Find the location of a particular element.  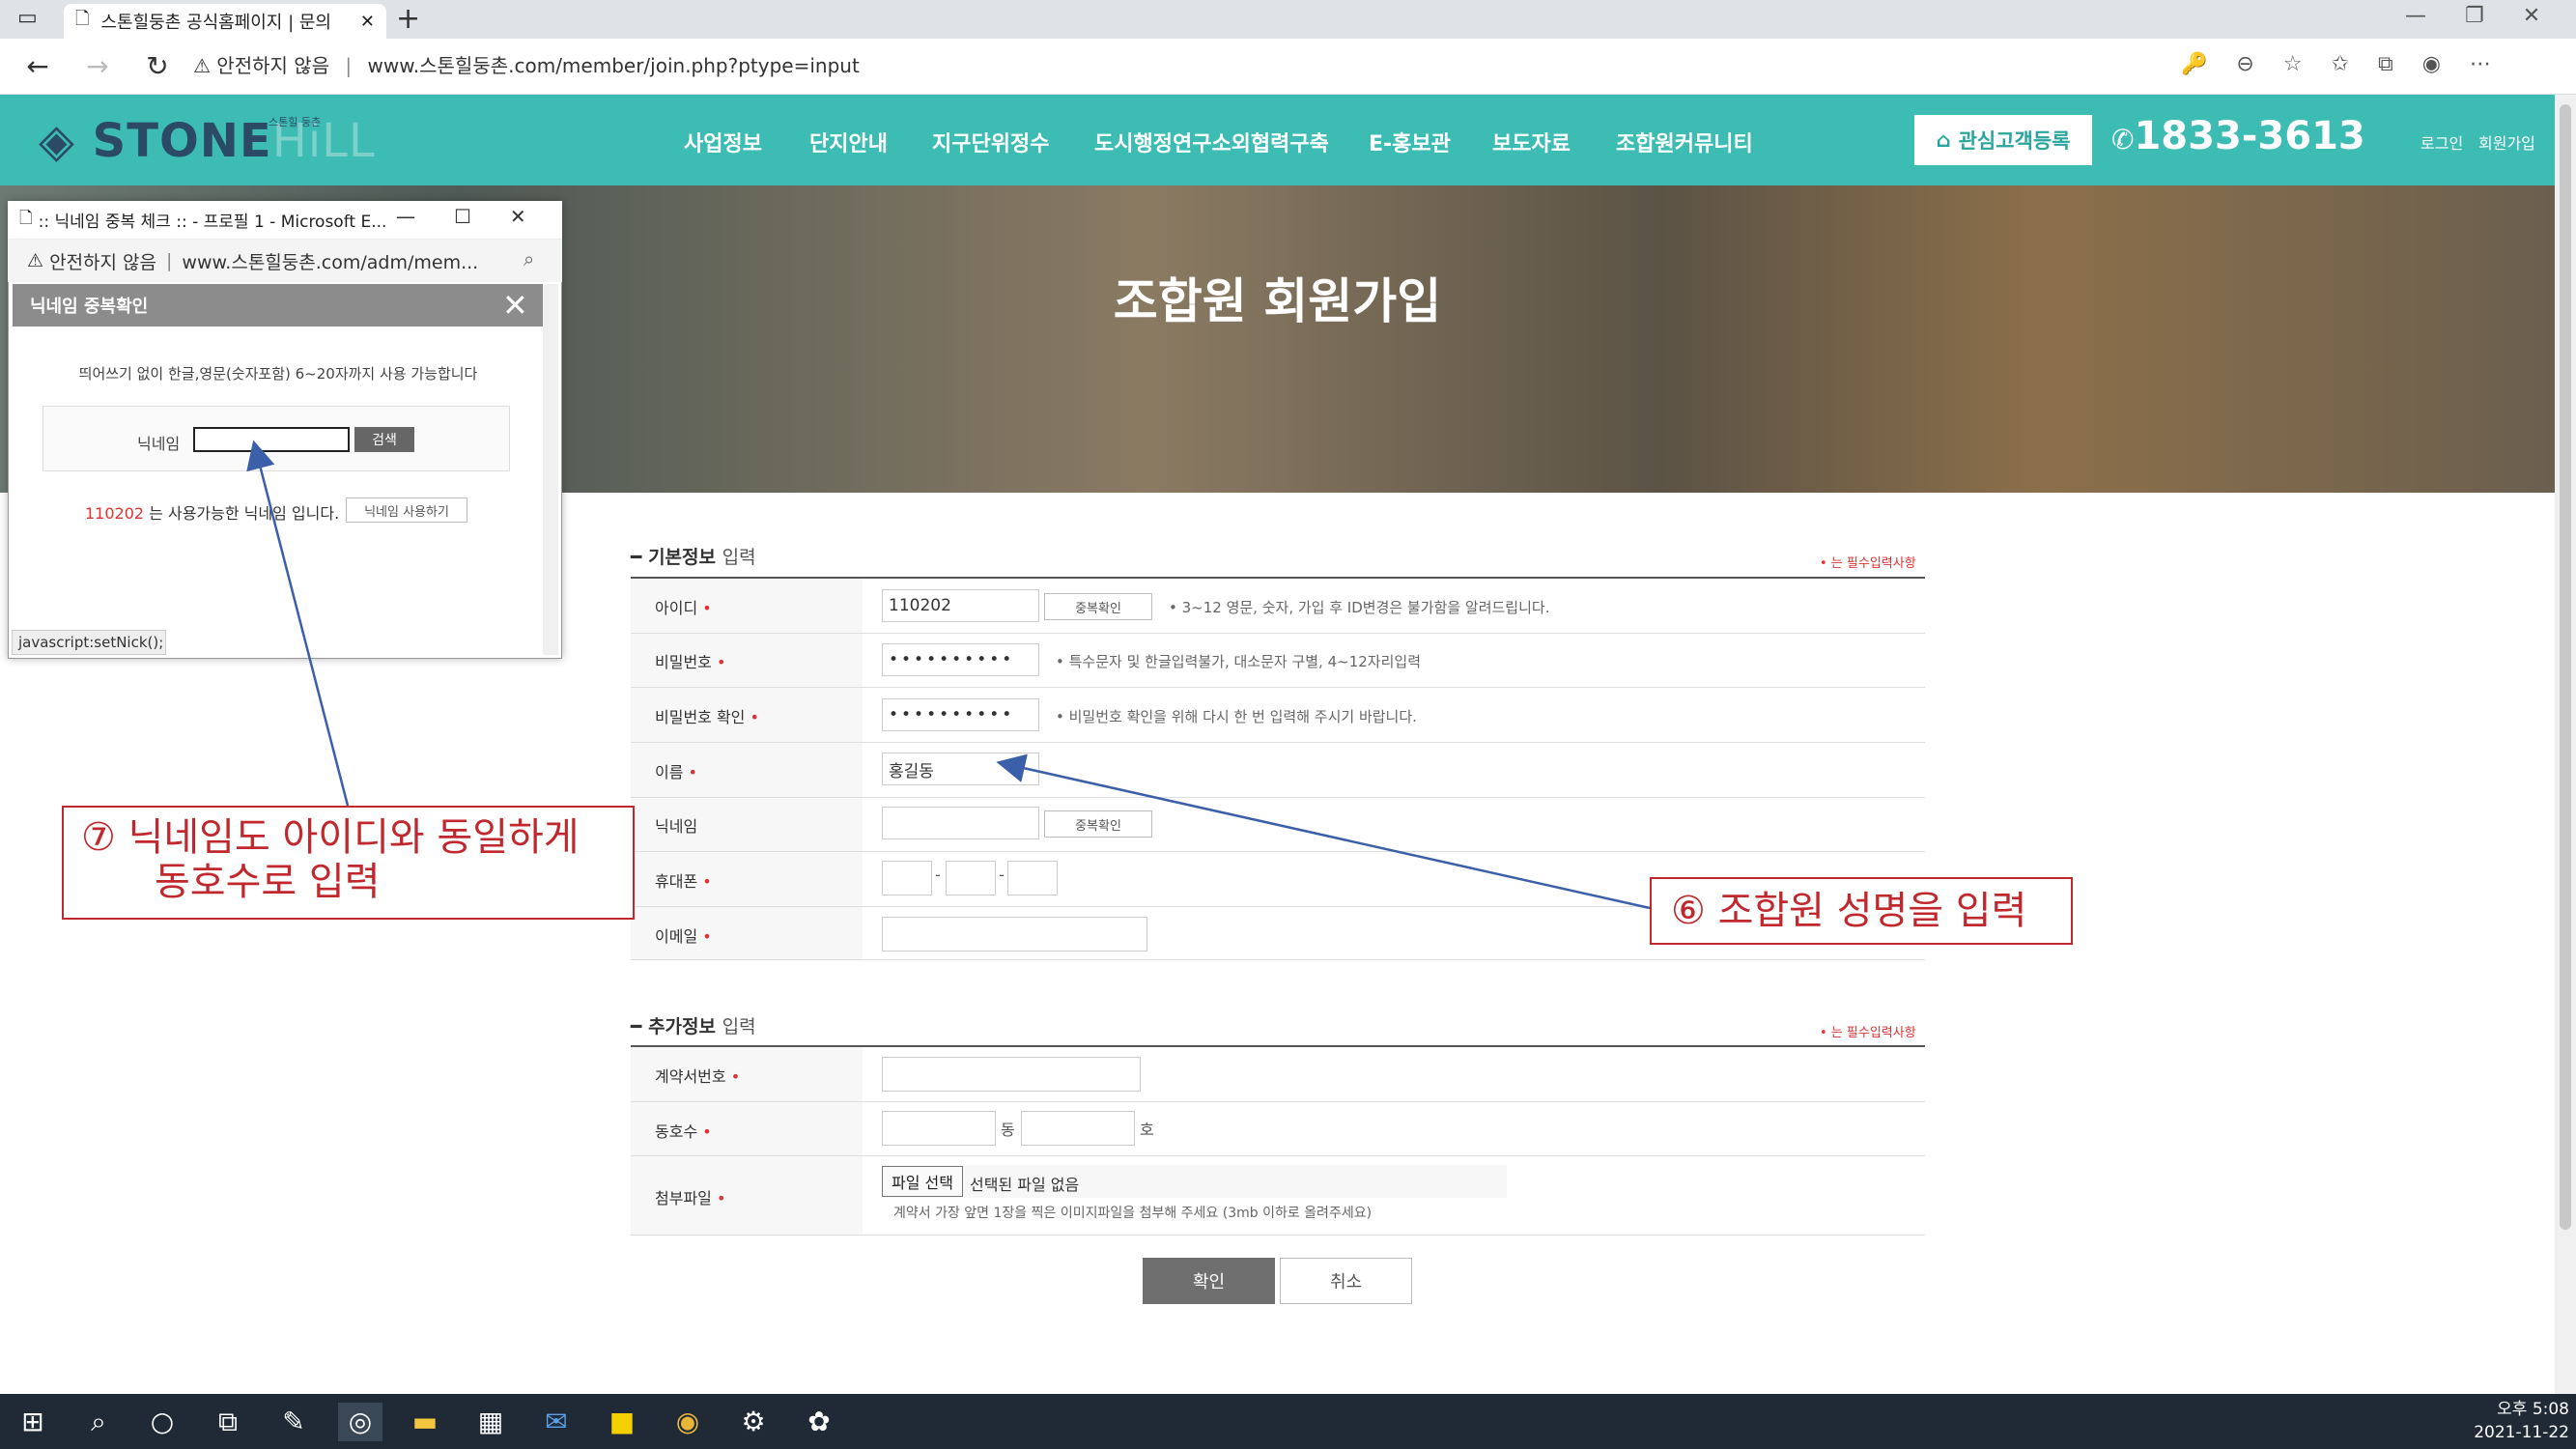

annotation-name: ⑥ 조합원 성명을 입력 is located at coordinates (1861, 911).